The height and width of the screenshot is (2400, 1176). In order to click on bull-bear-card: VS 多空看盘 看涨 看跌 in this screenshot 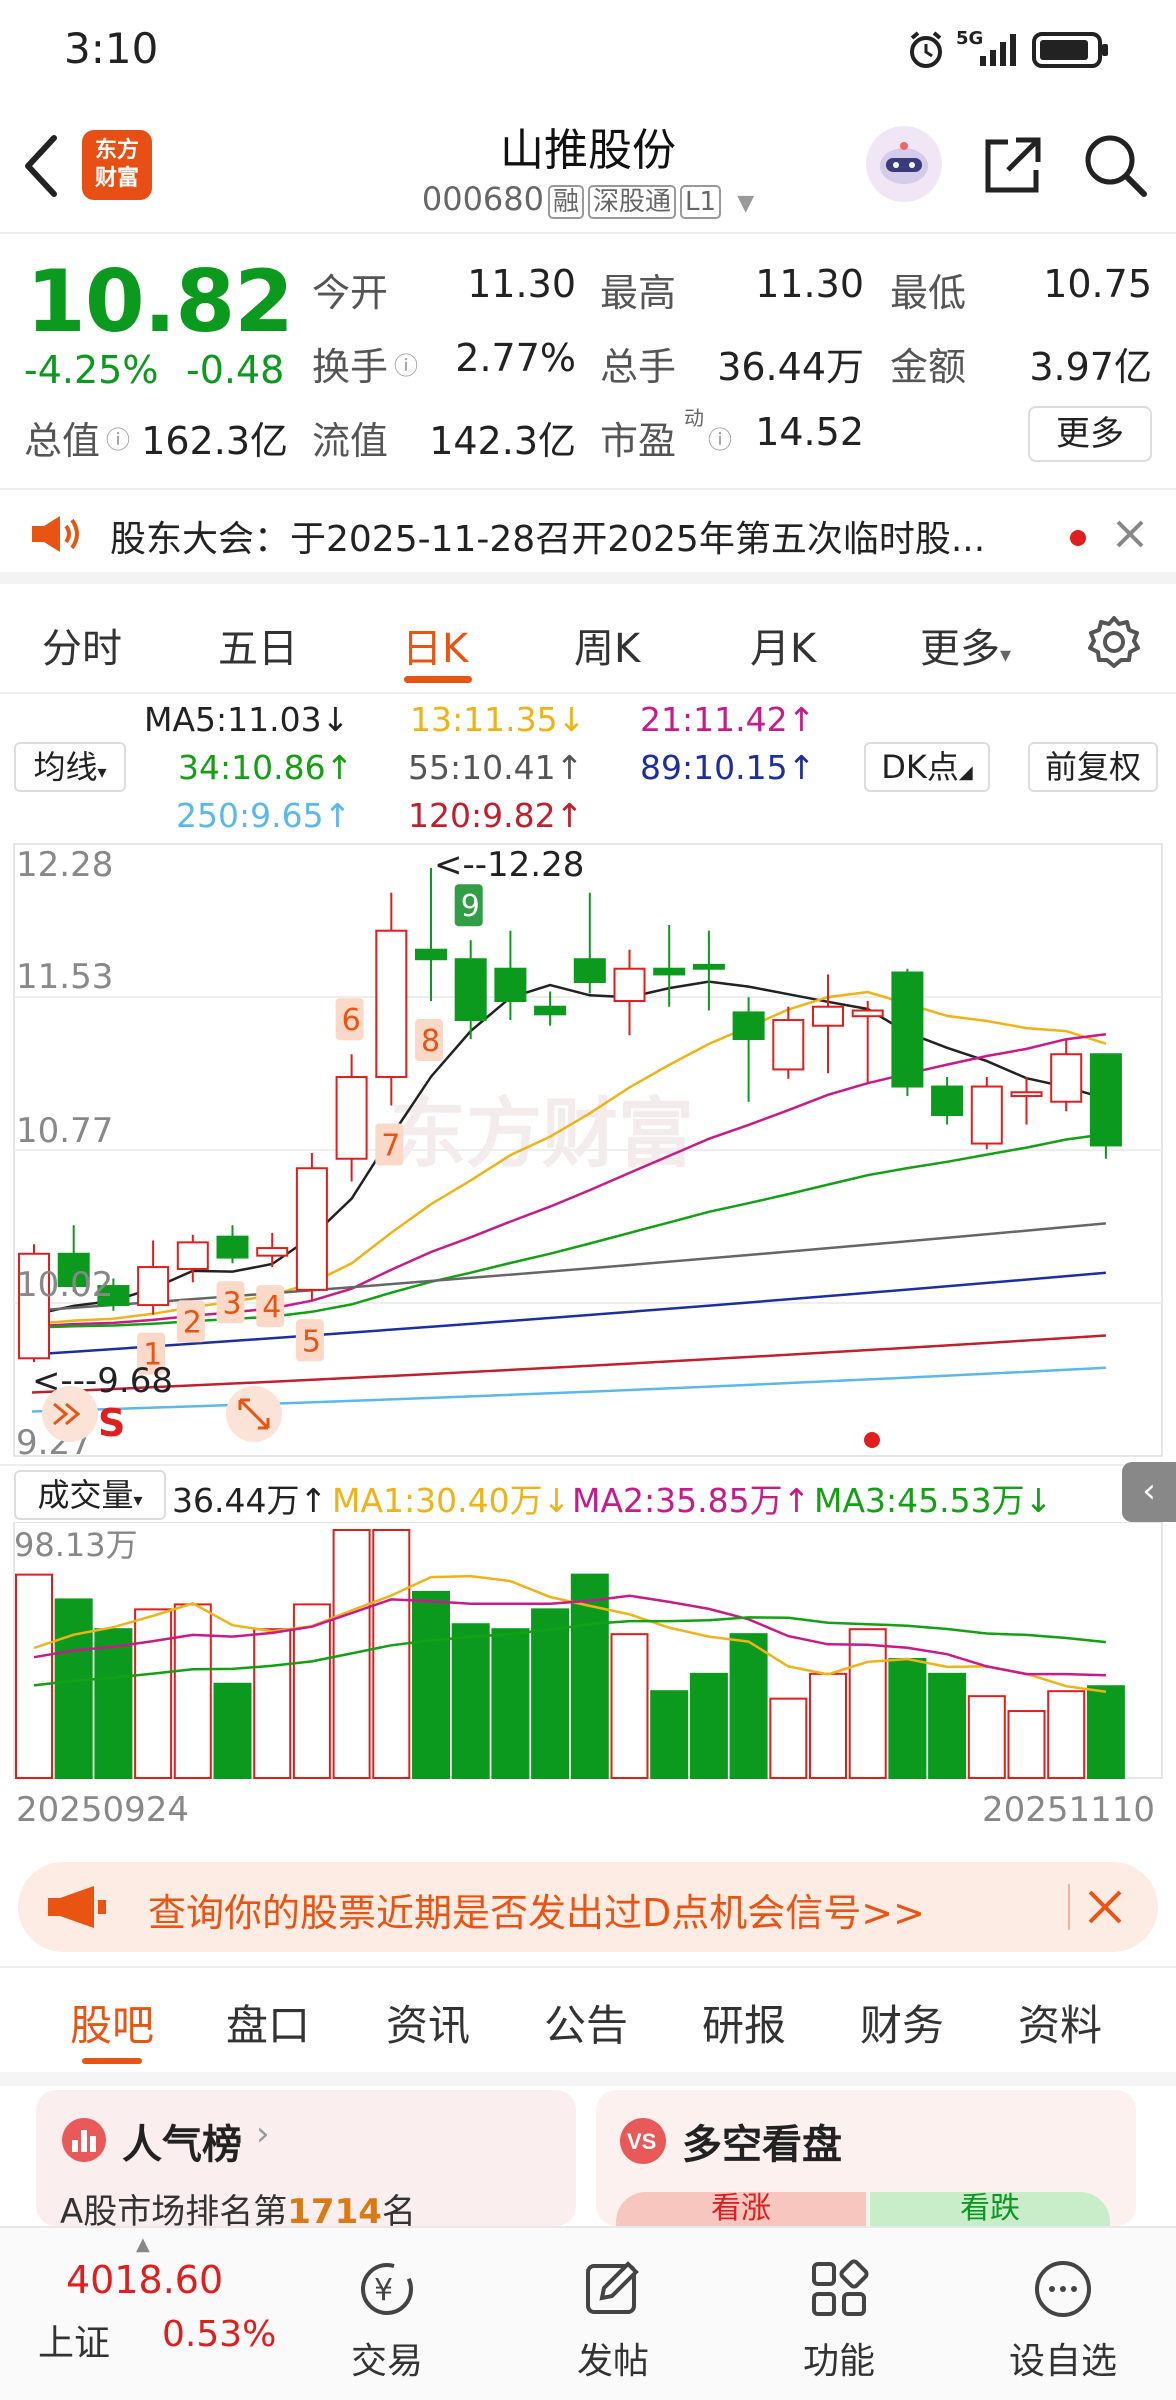, I will do `click(866, 2158)`.